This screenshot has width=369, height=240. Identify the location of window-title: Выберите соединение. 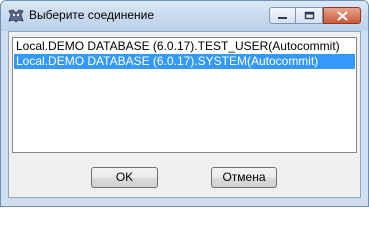
(92, 15).